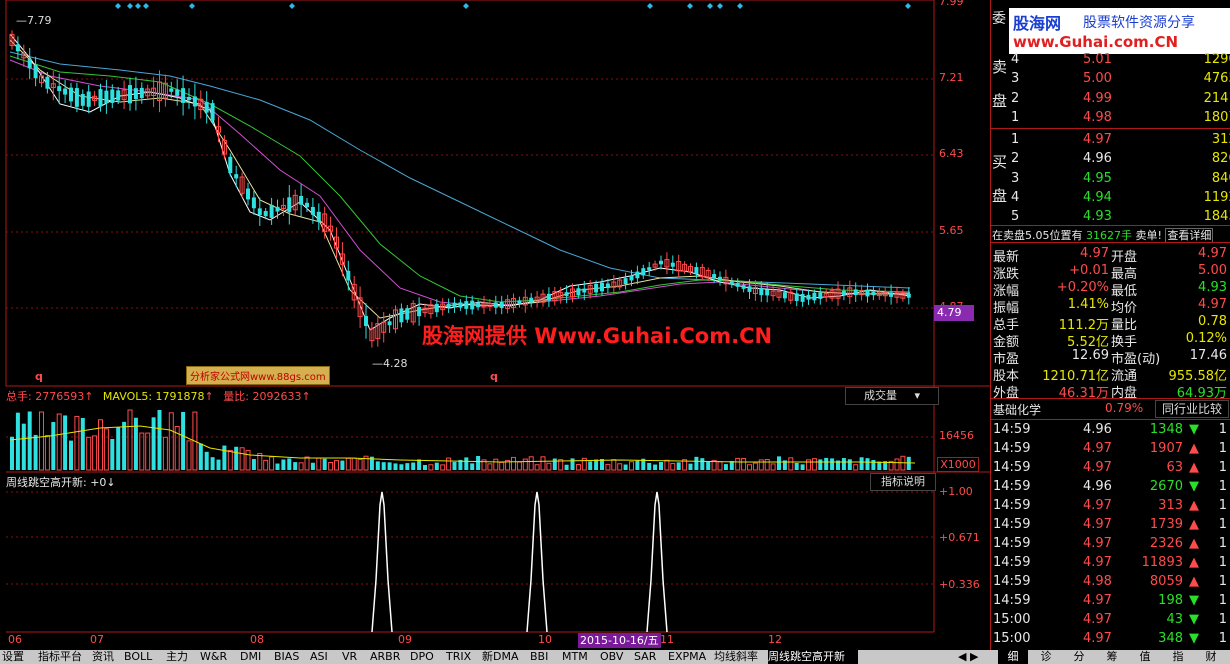  What do you see at coordinates (258, 375) in the screenshot?
I see `formula-site-badge: 分析家公式网www.88gs.com` at bounding box center [258, 375].